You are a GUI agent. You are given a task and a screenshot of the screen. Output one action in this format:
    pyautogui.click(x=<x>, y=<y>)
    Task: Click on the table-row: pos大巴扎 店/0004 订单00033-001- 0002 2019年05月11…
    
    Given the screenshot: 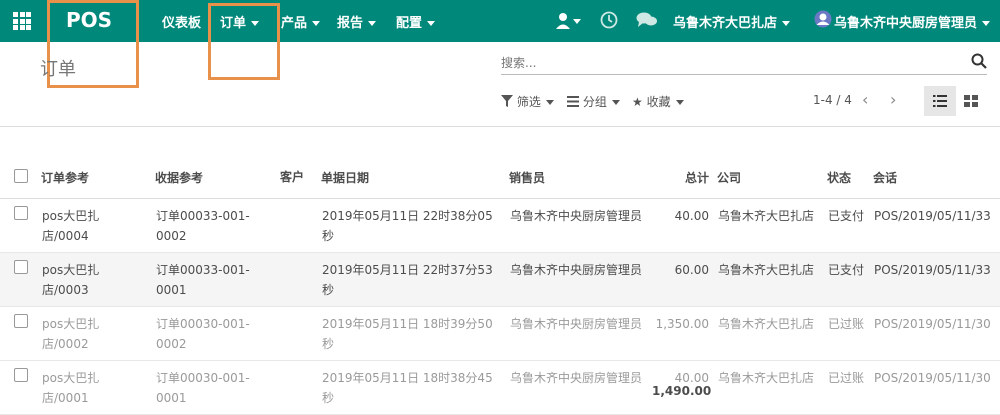 What is the action you would take?
    pyautogui.click(x=500, y=225)
    